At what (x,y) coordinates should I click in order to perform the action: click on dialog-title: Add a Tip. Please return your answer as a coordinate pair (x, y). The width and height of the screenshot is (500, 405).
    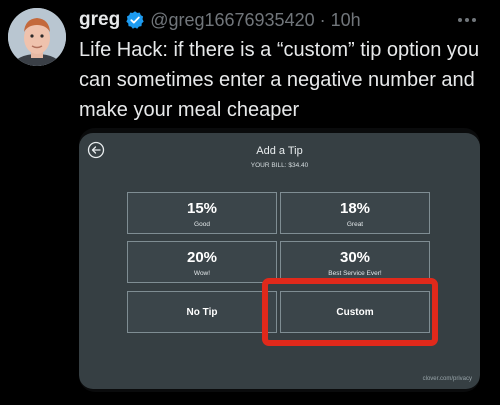
    Looking at the image, I should click on (279, 151).